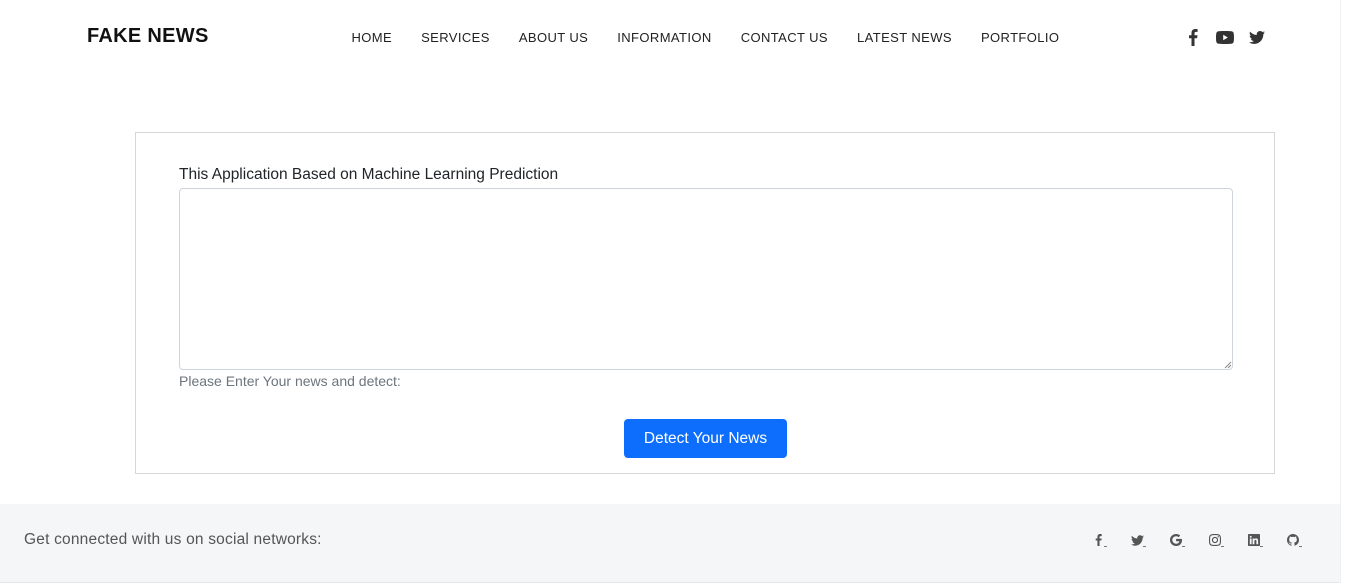  I want to click on header-social-links, so click(1230, 37).